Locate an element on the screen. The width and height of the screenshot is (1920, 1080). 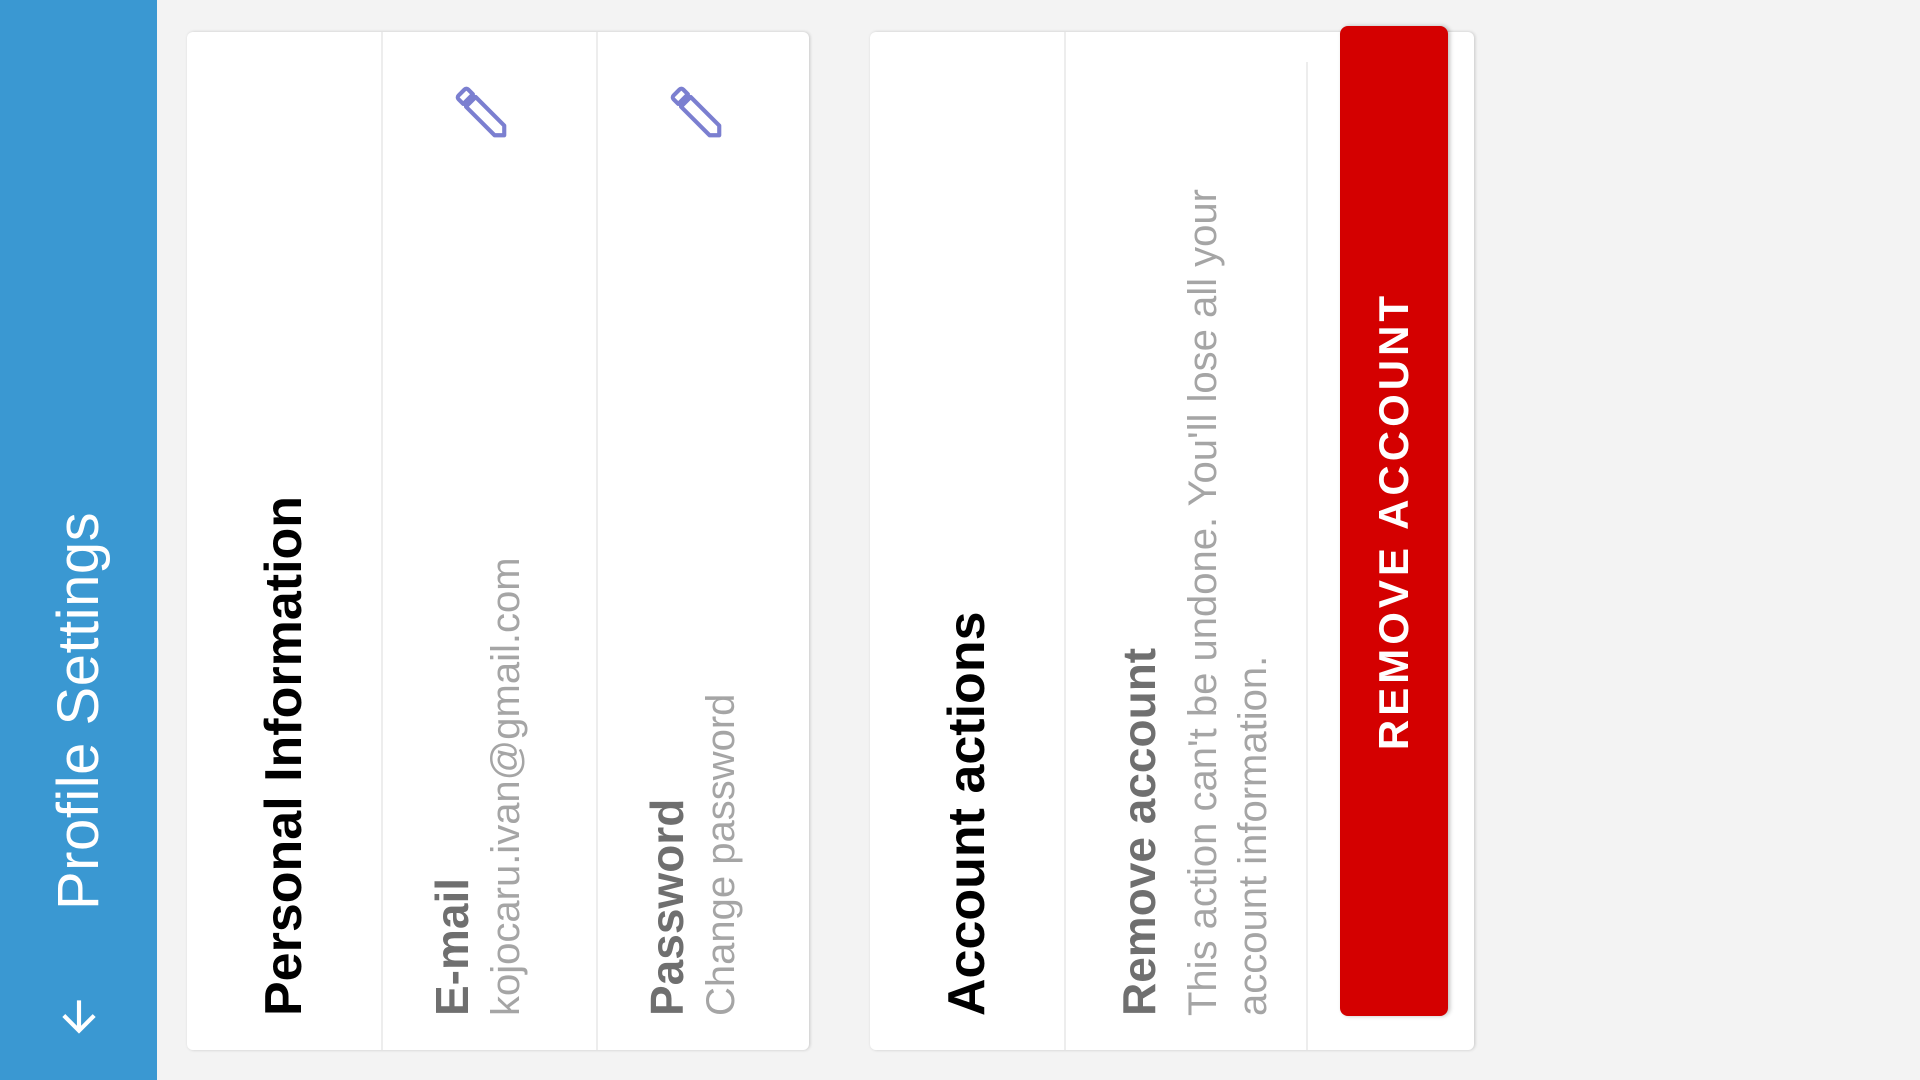
password-row: Password Change password is located at coordinates (704, 541).